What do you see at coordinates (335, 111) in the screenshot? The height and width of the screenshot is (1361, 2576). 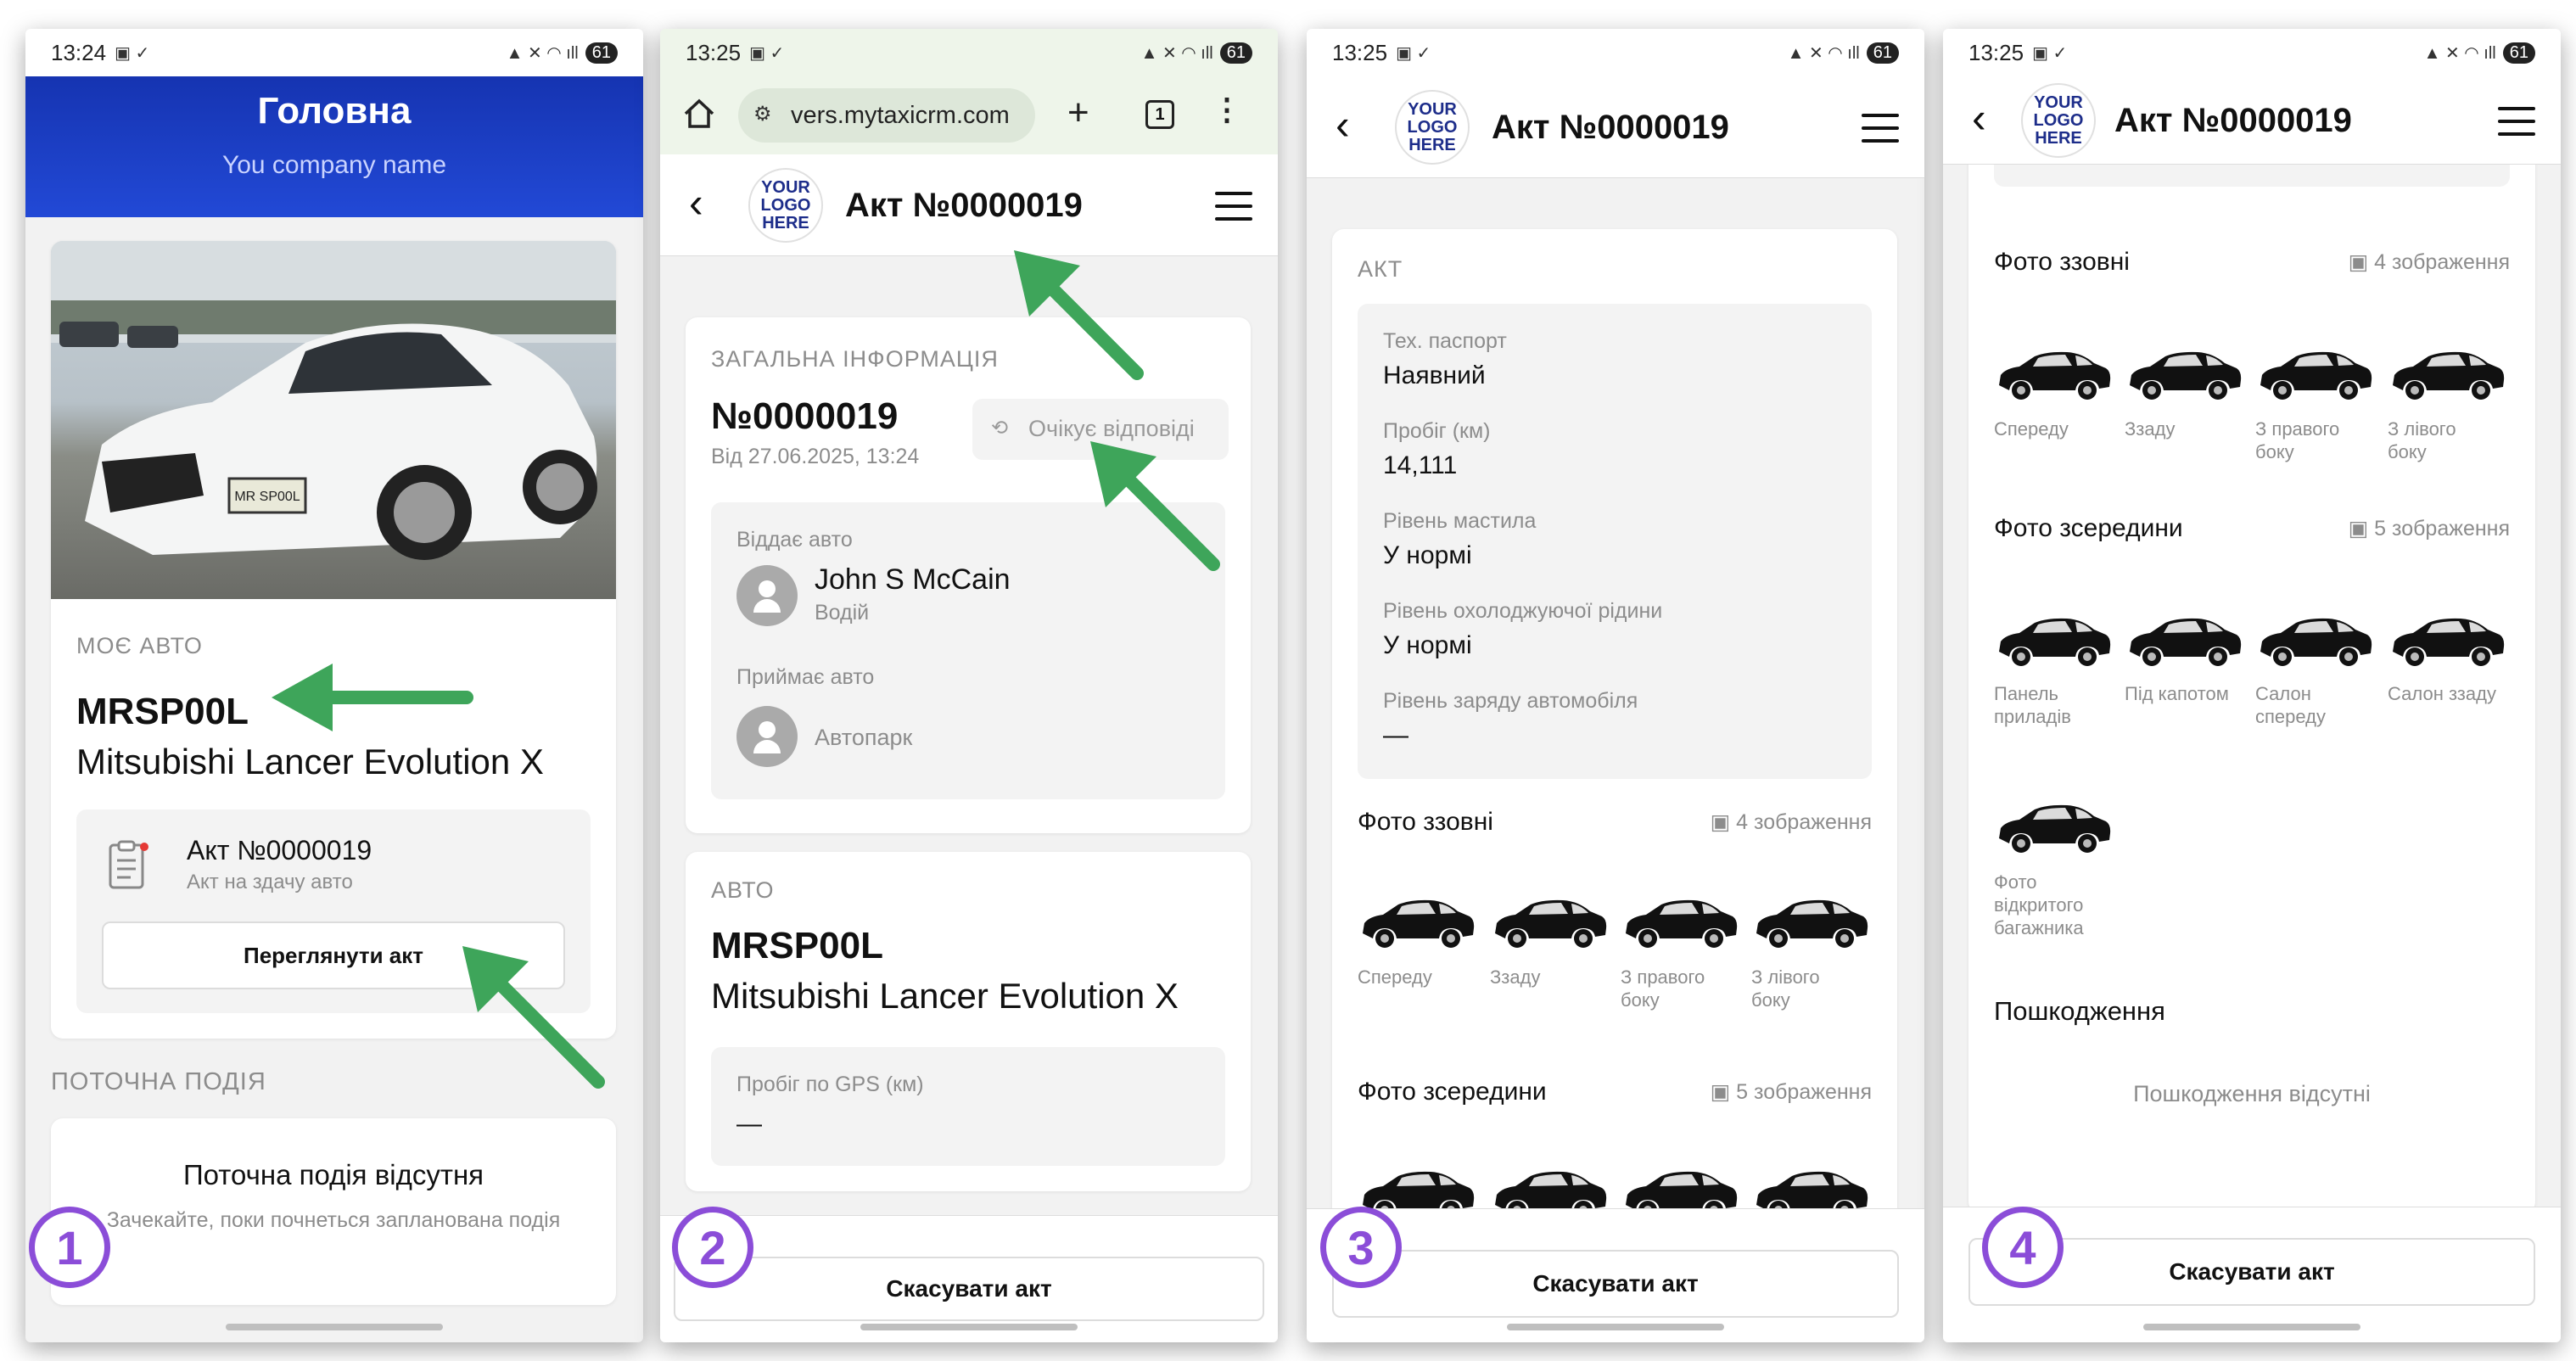 I see `page-title: Головна` at bounding box center [335, 111].